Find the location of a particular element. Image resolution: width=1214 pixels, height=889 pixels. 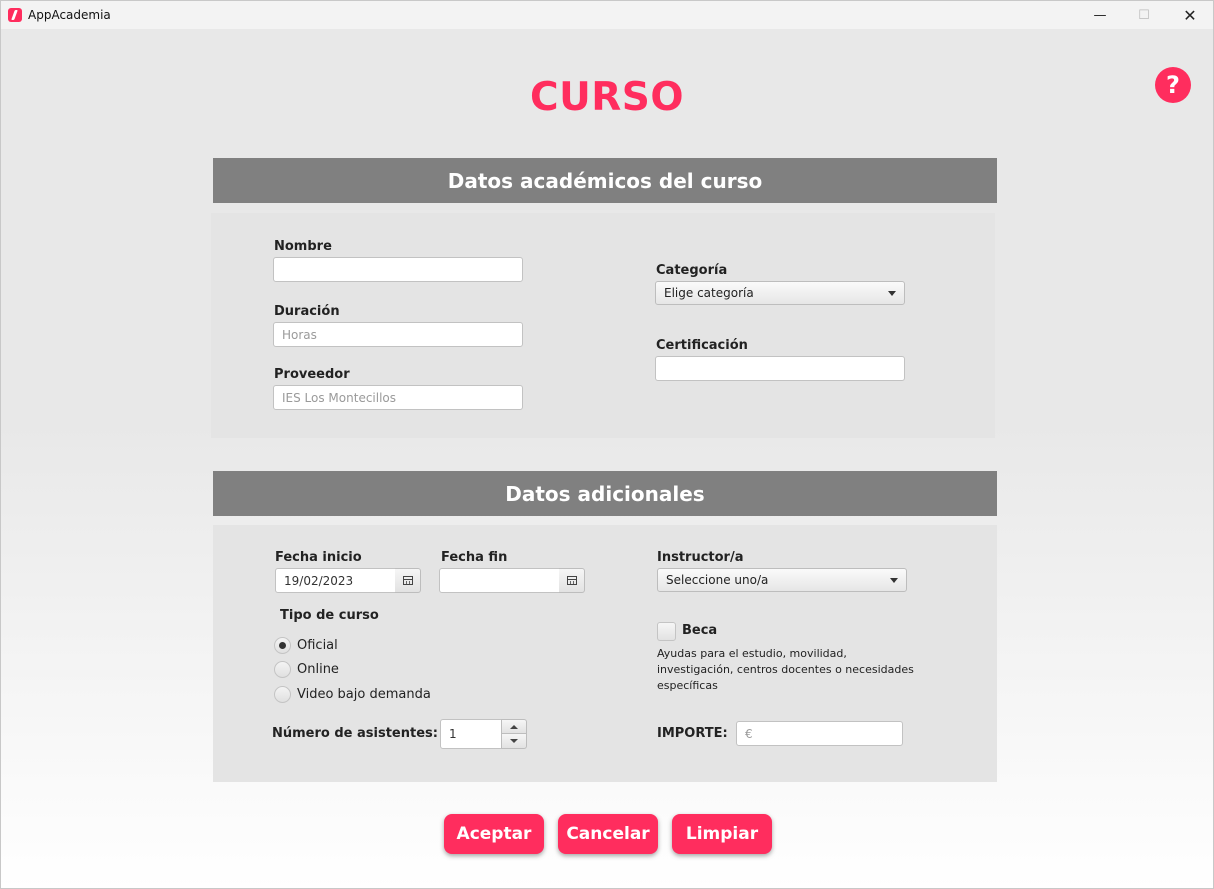

fecha-inicio-picker is located at coordinates (348, 580).